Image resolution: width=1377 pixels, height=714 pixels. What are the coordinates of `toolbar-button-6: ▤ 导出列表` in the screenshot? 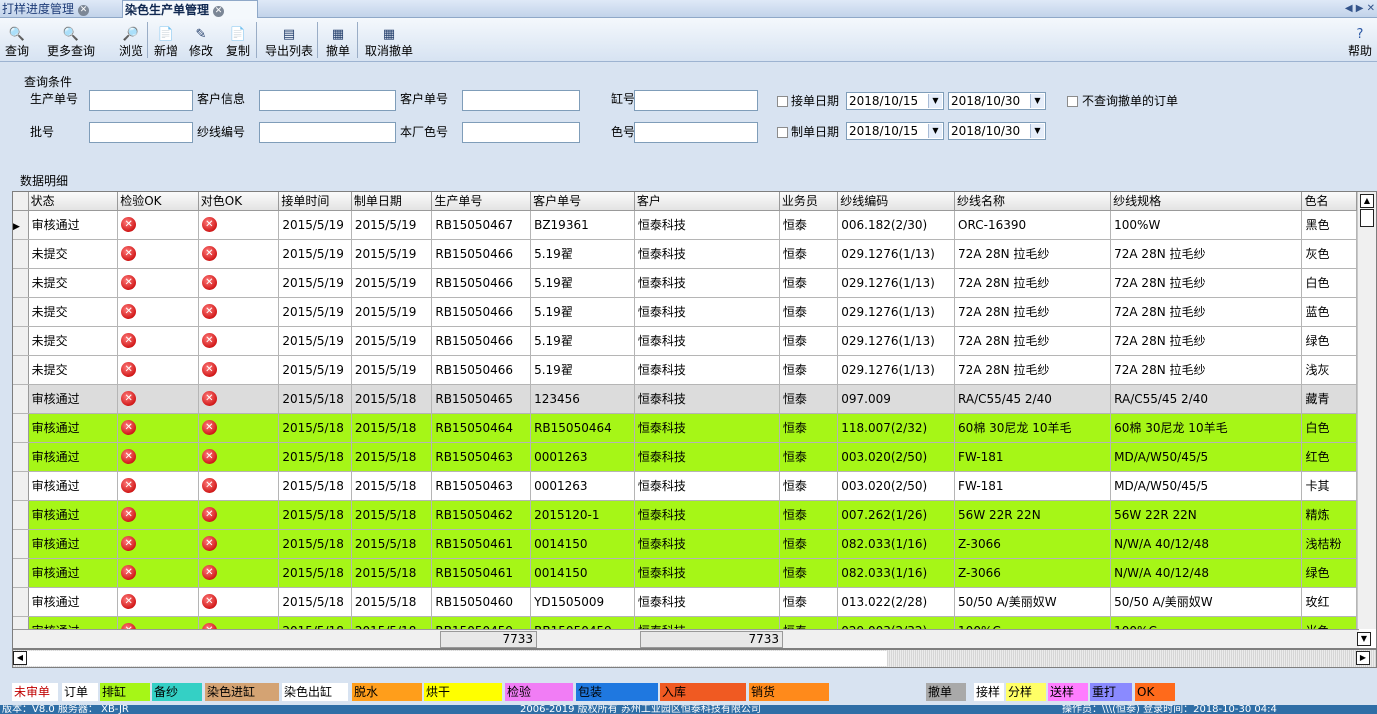 It's located at (289, 40).